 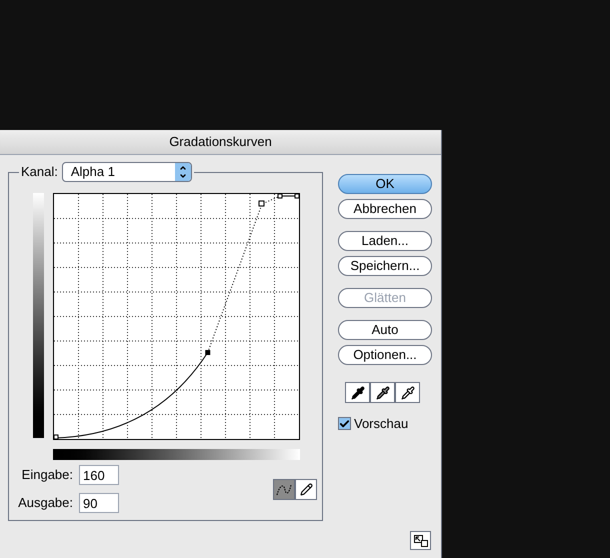 What do you see at coordinates (381, 424) in the screenshot?
I see `preview-label: Vorschau` at bounding box center [381, 424].